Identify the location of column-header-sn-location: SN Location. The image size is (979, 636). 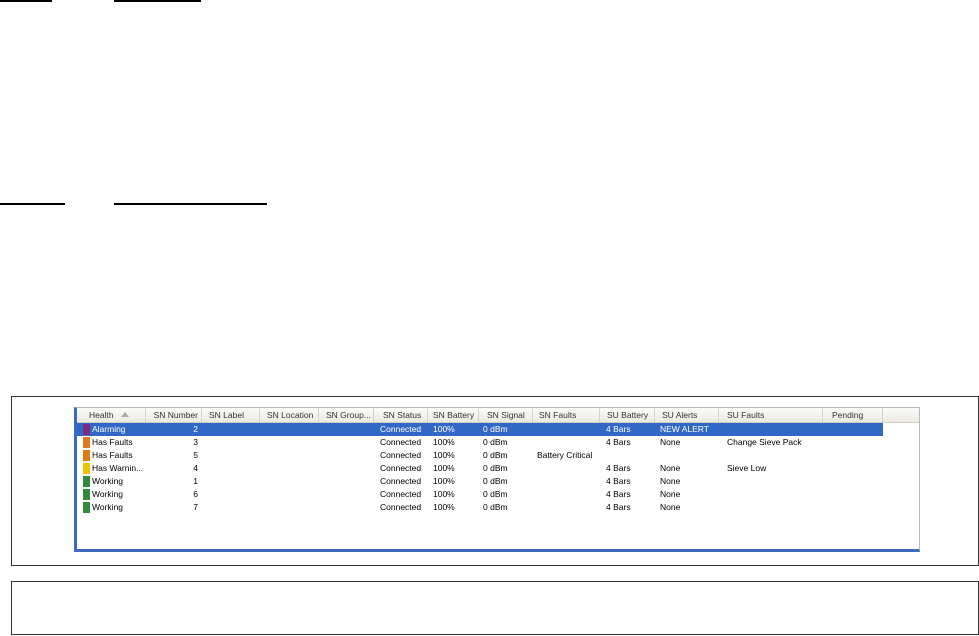
(289, 415).